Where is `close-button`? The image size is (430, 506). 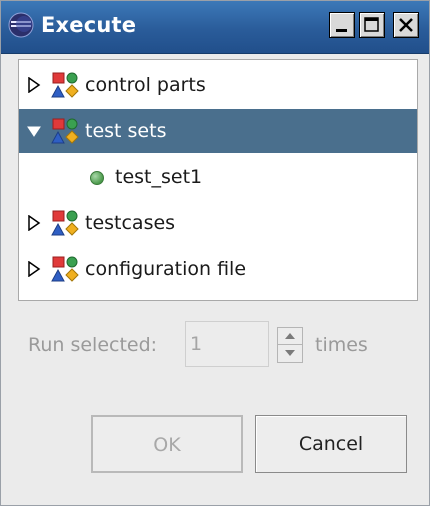
close-button is located at coordinates (406, 25).